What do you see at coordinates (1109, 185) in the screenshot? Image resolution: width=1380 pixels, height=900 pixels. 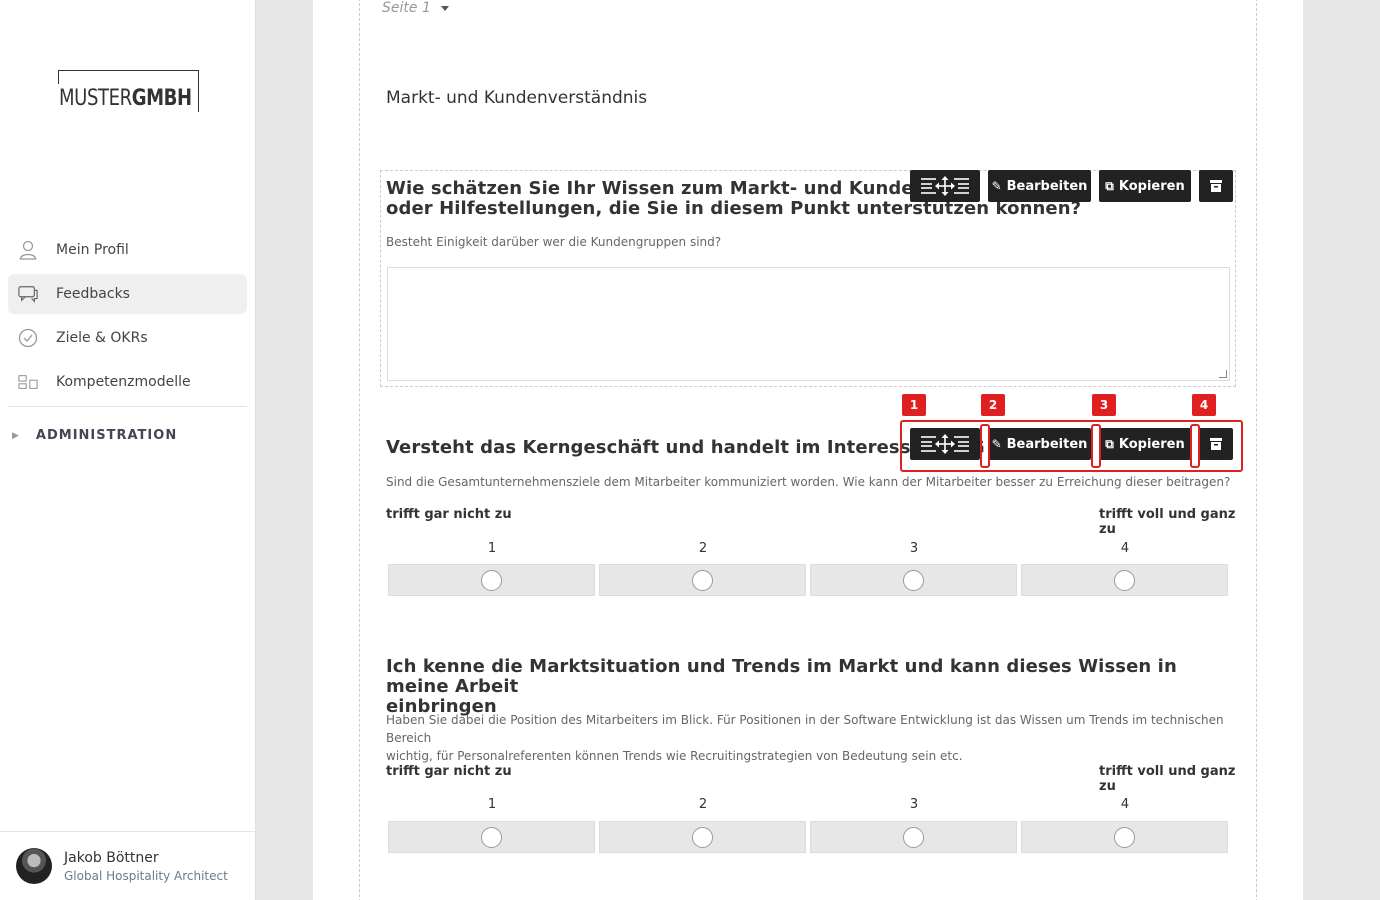 I see `copy-icon: ⧉` at bounding box center [1109, 185].